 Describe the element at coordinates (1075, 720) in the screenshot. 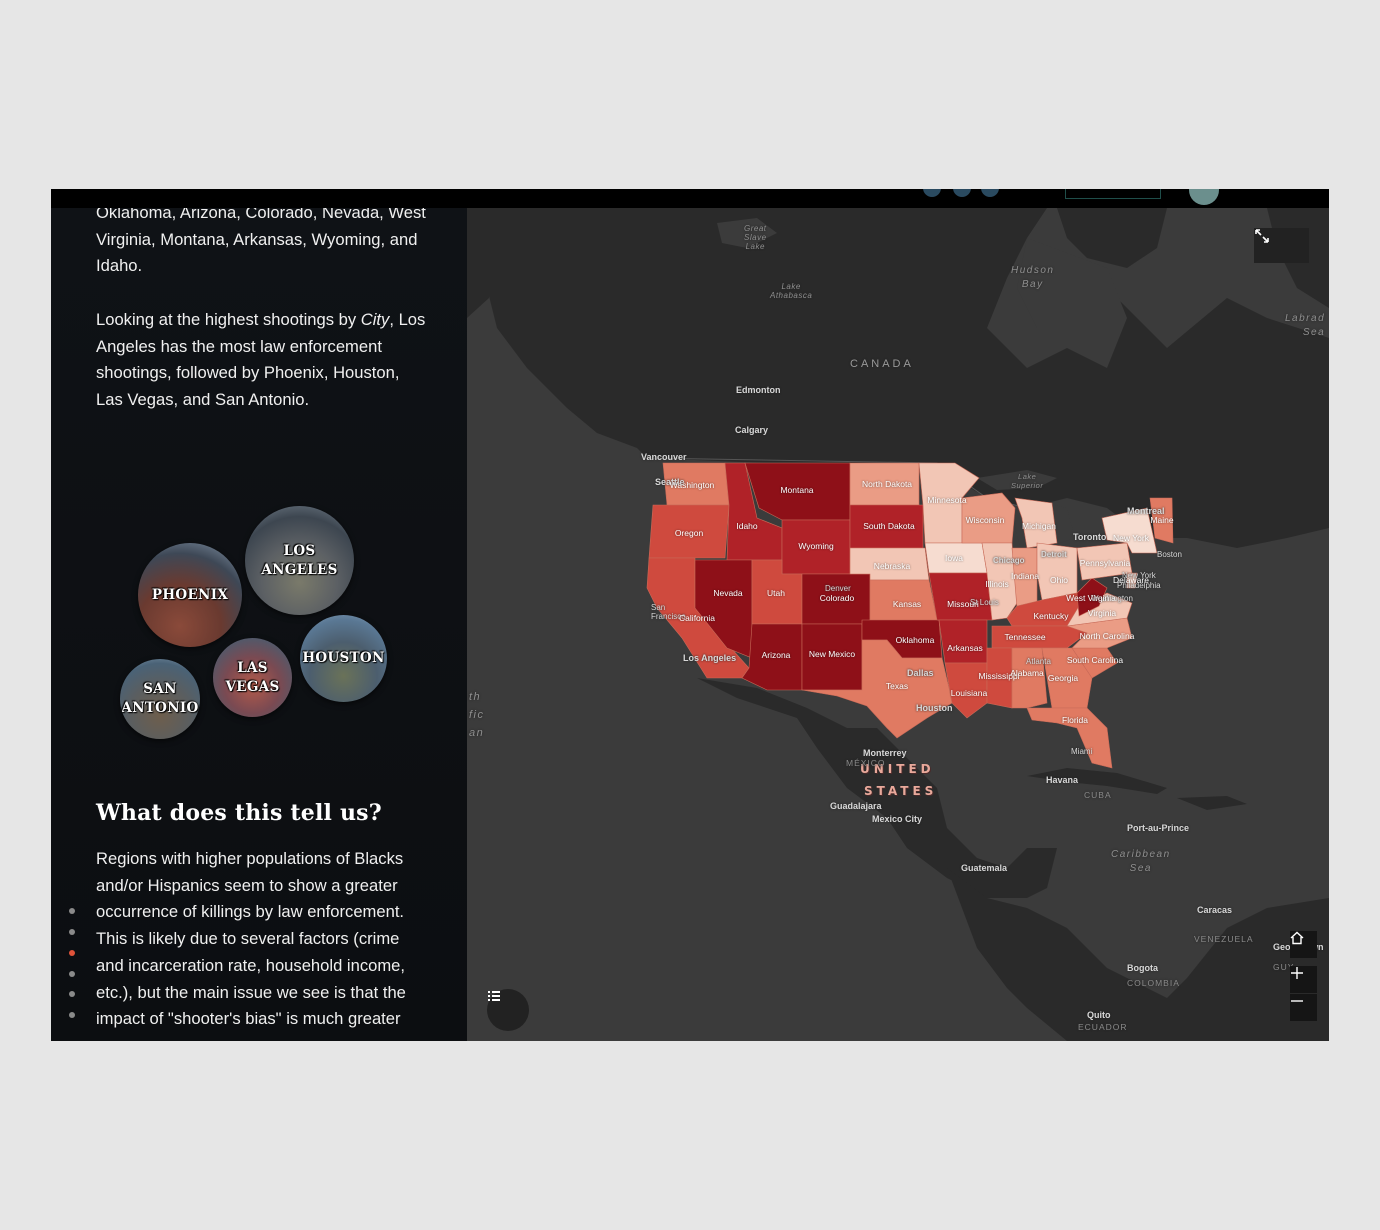

I see `state-label: Florida` at that location.